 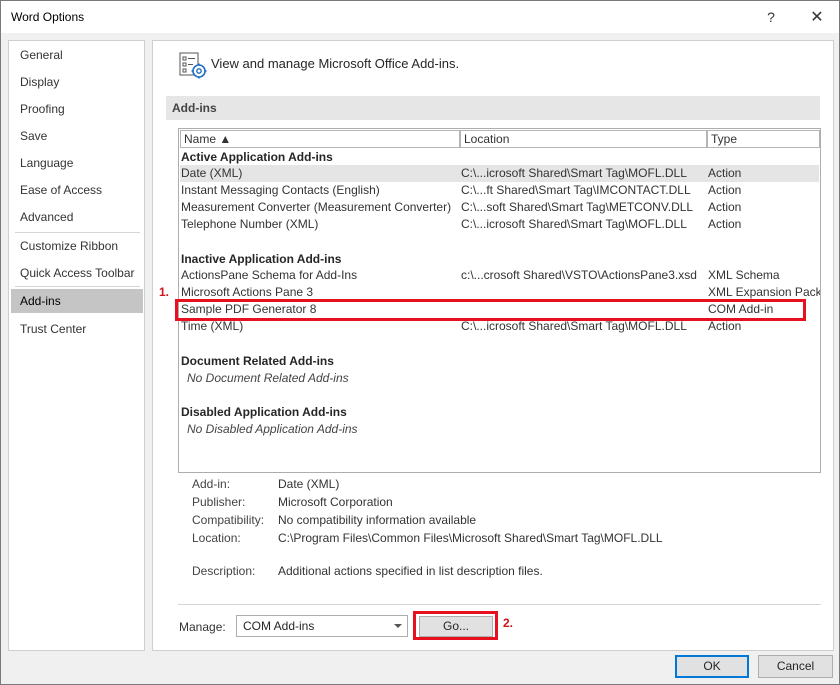 What do you see at coordinates (53, 329) in the screenshot?
I see `sidebar-item-label: Trust Center` at bounding box center [53, 329].